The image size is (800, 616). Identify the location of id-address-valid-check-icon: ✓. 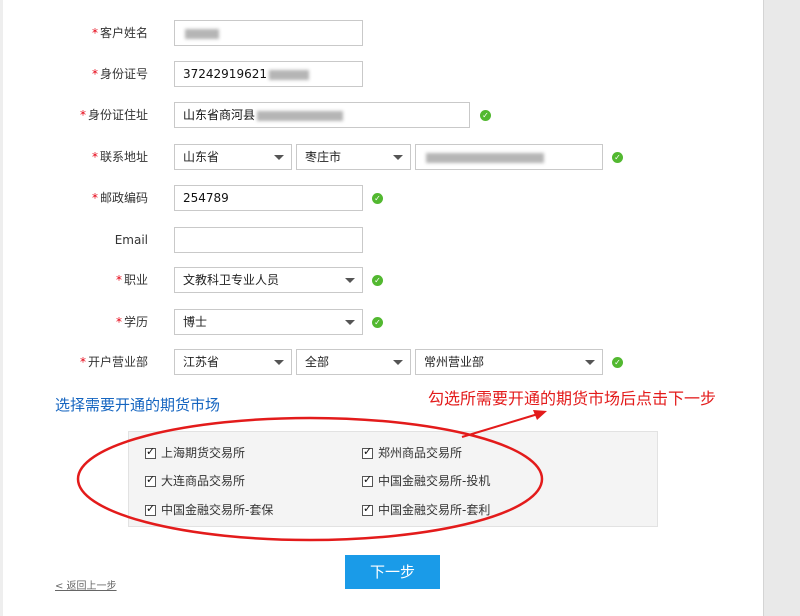
(485, 115).